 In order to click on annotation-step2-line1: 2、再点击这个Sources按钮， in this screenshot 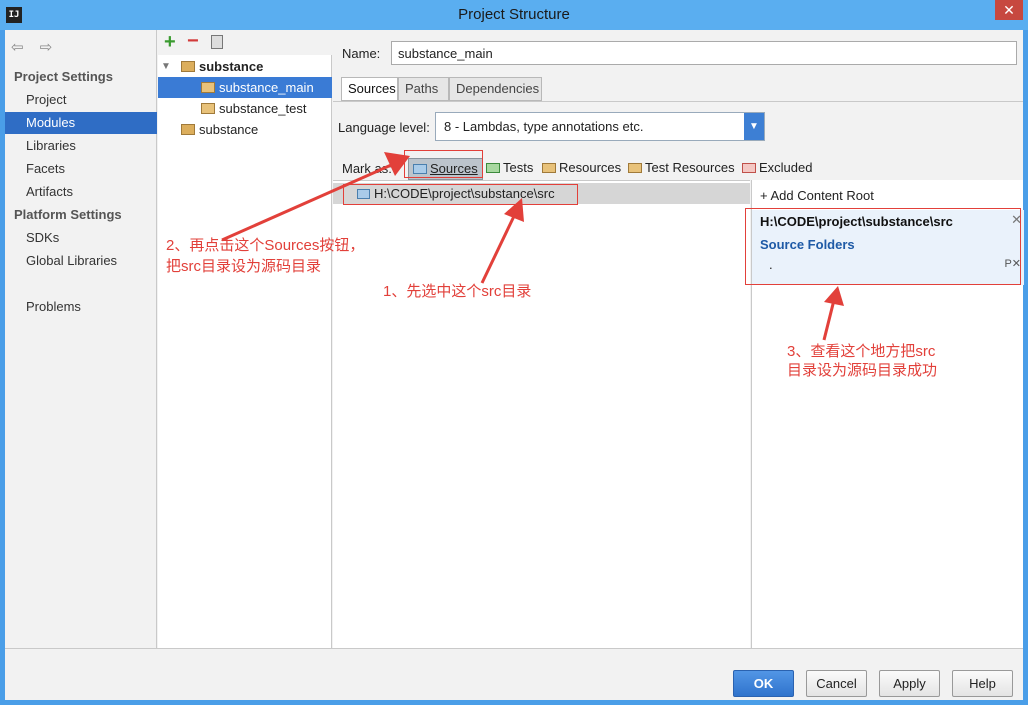, I will do `click(265, 245)`.